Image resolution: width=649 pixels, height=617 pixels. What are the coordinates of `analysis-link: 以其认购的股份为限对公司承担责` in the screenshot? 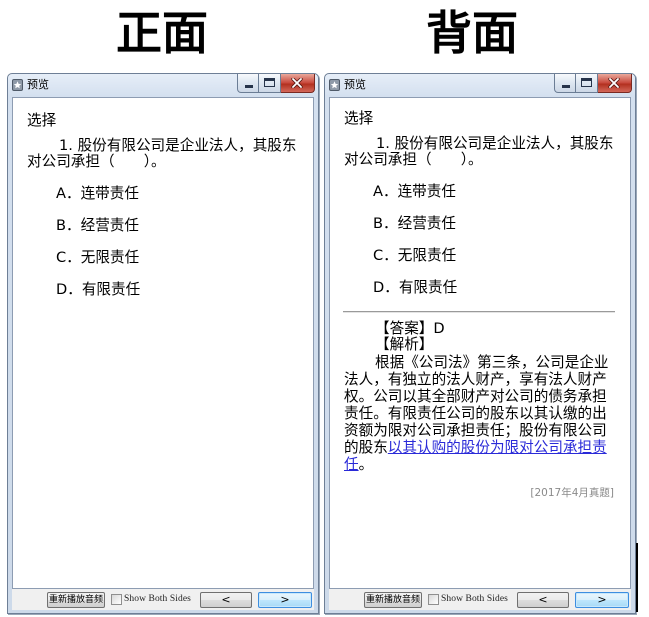 It's located at (497, 447).